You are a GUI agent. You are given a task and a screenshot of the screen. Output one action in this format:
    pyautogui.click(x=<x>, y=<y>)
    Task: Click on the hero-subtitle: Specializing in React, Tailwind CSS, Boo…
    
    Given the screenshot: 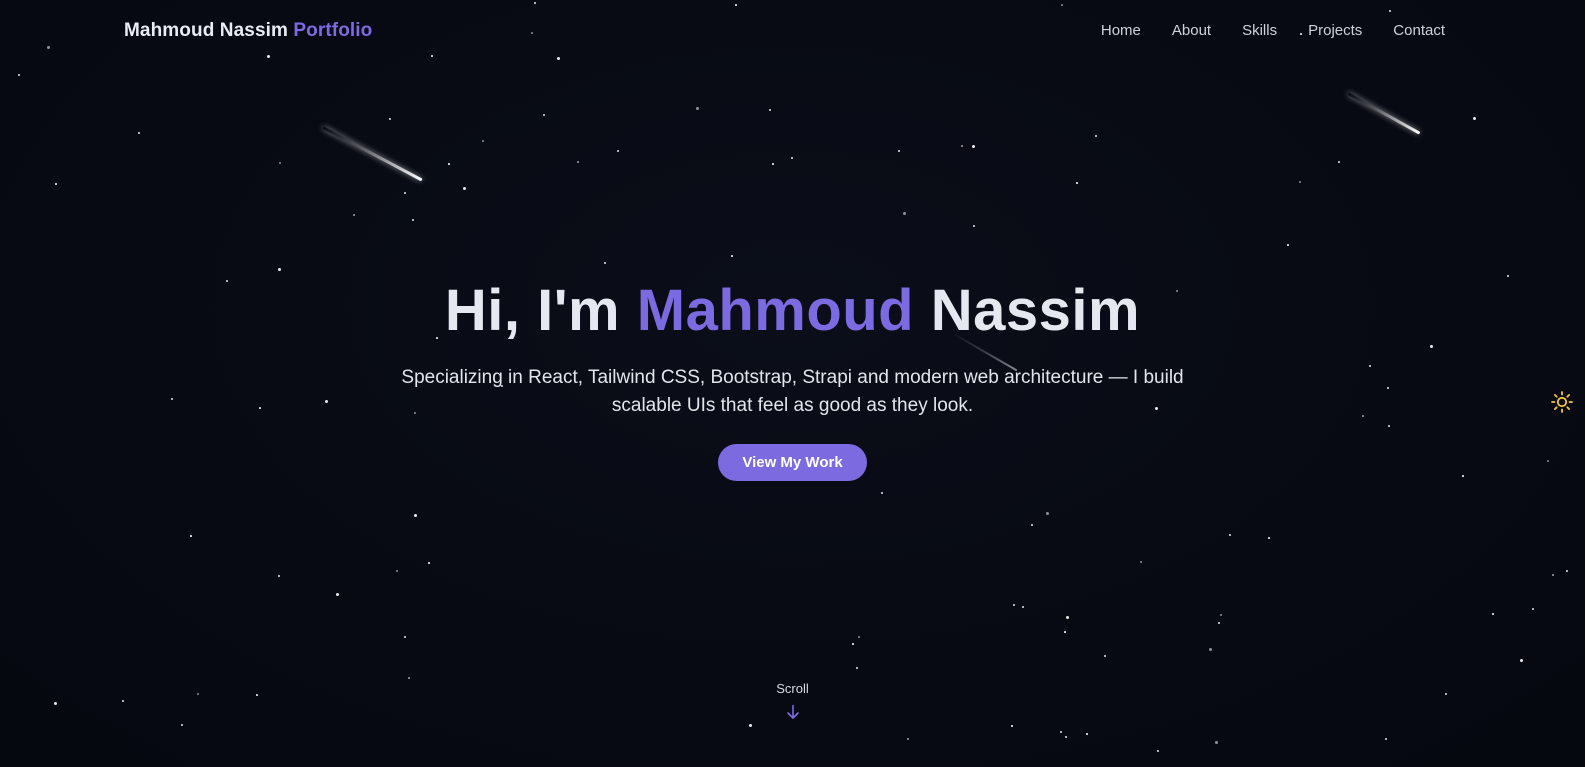 What is the action you would take?
    pyautogui.click(x=792, y=391)
    